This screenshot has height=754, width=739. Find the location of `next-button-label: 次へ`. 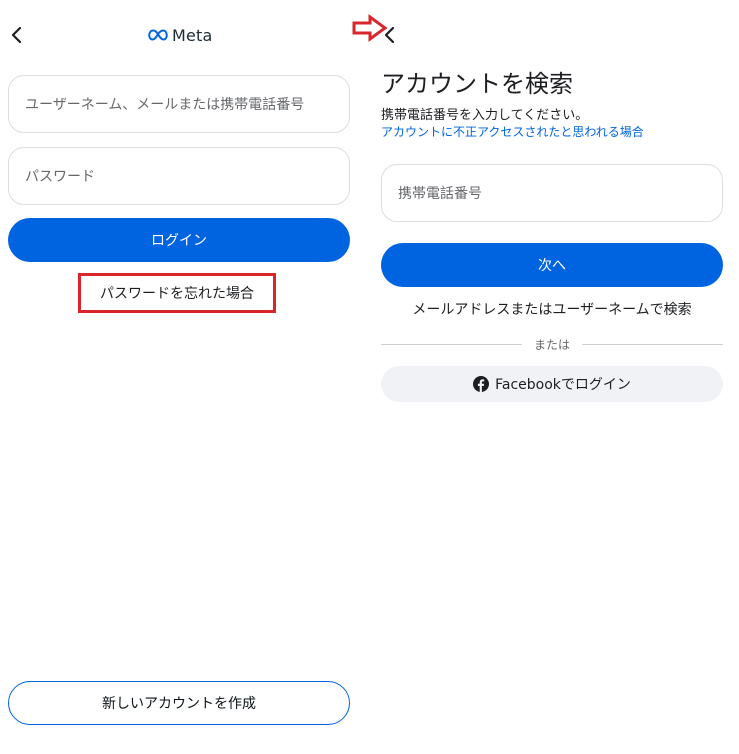

next-button-label: 次へ is located at coordinates (552, 266).